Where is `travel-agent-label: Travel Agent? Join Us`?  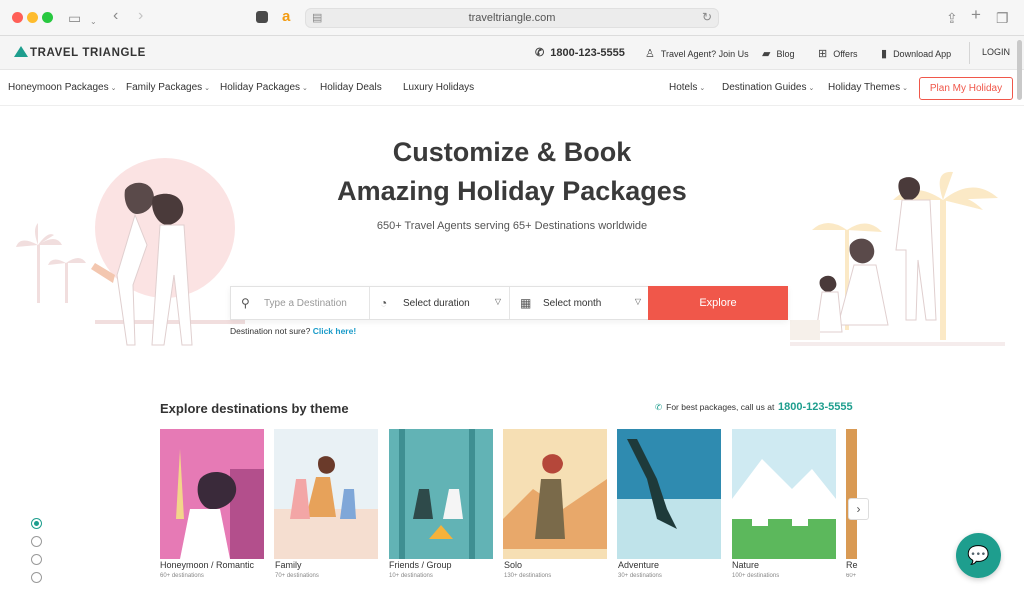
travel-agent-label: Travel Agent? Join Us is located at coordinates (704, 54).